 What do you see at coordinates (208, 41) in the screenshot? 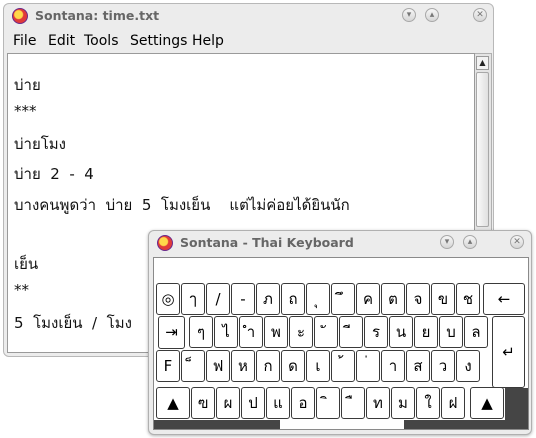
I see `menu-help: Help` at bounding box center [208, 41].